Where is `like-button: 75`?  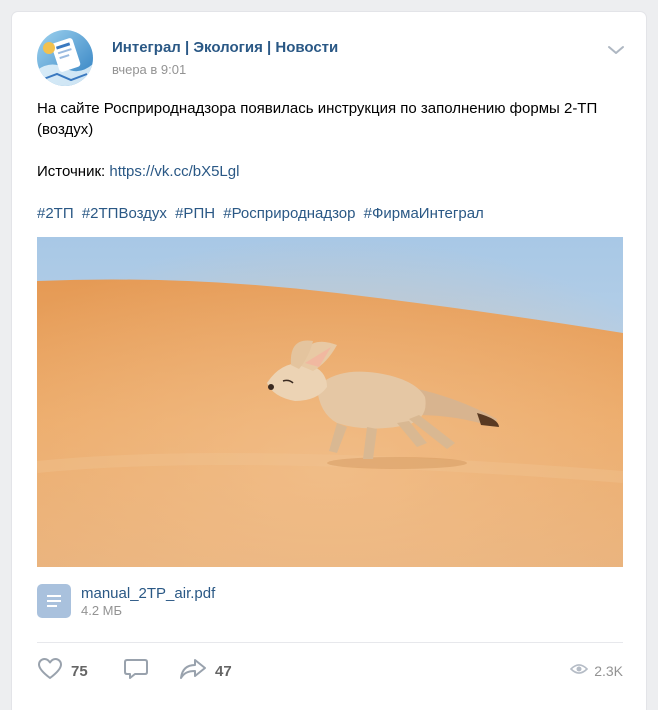 like-button: 75 is located at coordinates (62, 671).